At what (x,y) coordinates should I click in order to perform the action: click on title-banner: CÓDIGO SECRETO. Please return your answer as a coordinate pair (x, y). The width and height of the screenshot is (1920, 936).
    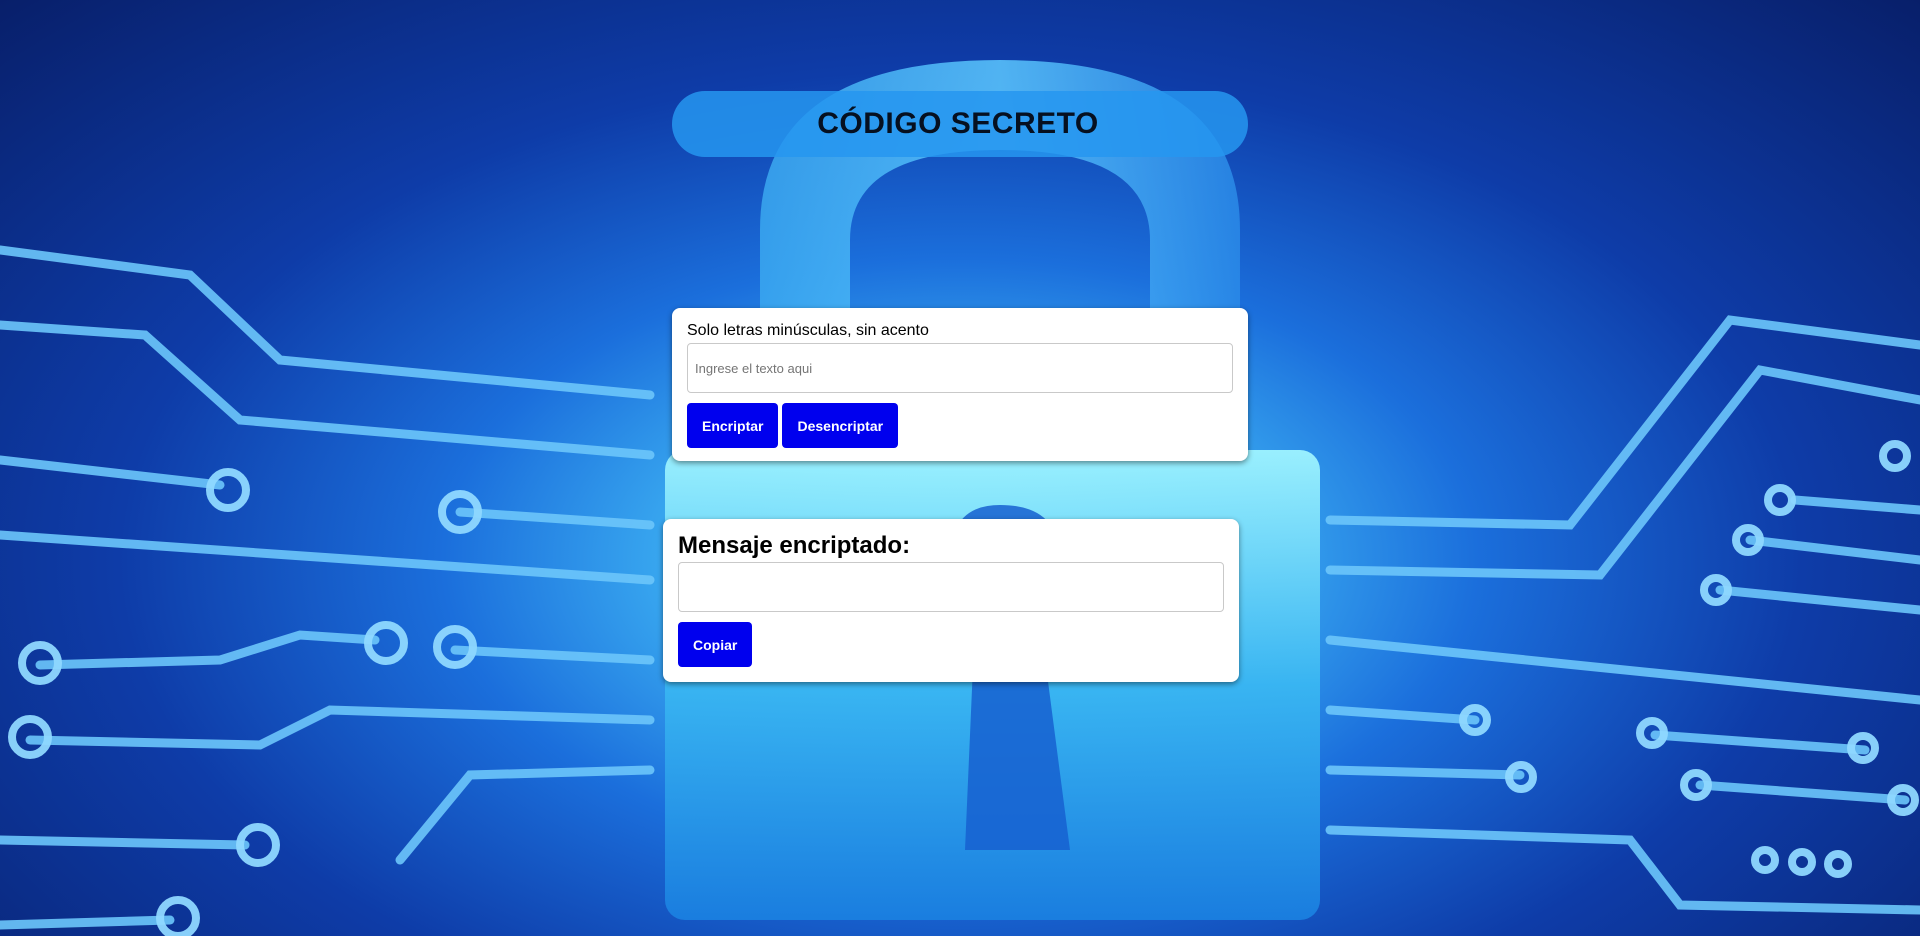
    Looking at the image, I should click on (960, 124).